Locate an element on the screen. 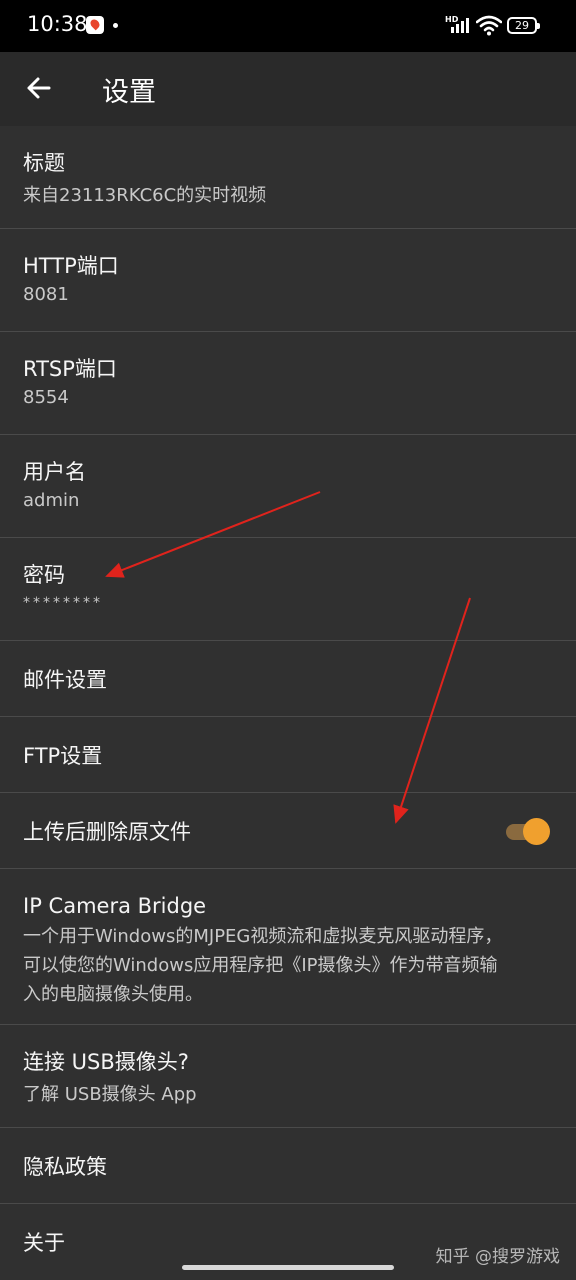 Image resolution: width=576 pixels, height=1280 pixels. setting-http-port-label: HTTP端口 is located at coordinates (71, 266).